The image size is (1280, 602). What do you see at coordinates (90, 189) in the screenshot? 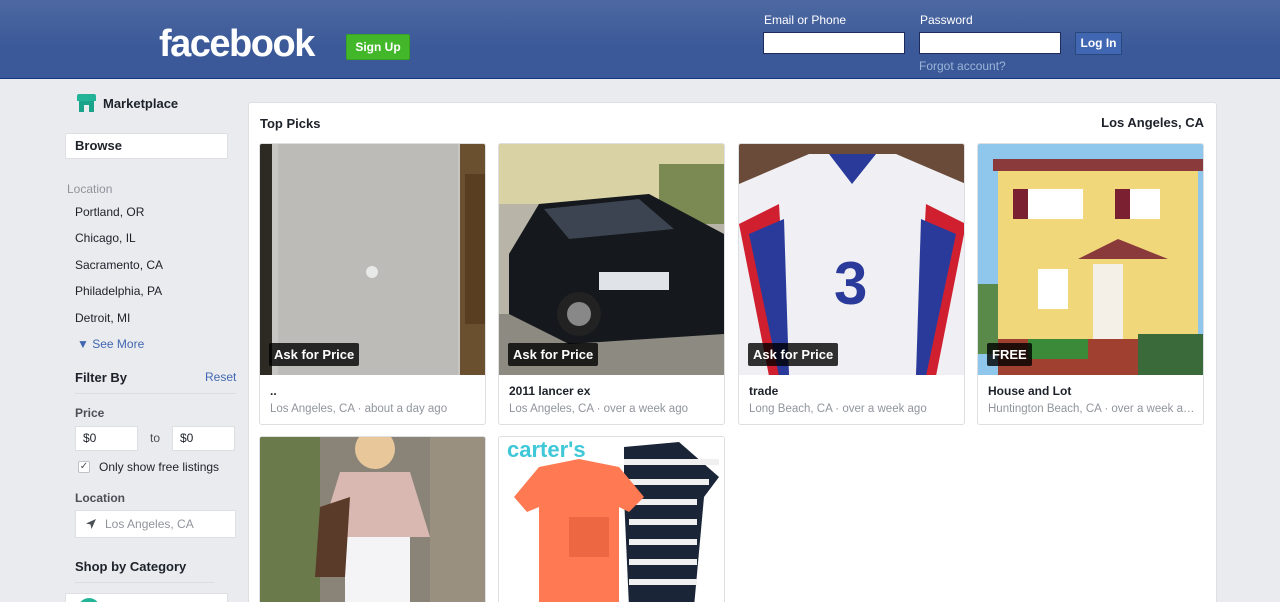
I see `location-heading: Location` at bounding box center [90, 189].